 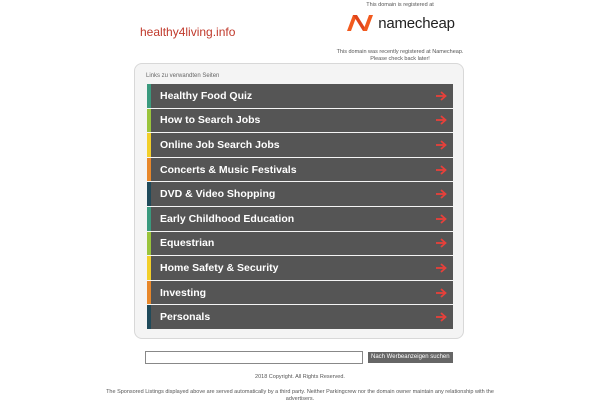 I want to click on related-link-label: Investing, so click(x=183, y=293).